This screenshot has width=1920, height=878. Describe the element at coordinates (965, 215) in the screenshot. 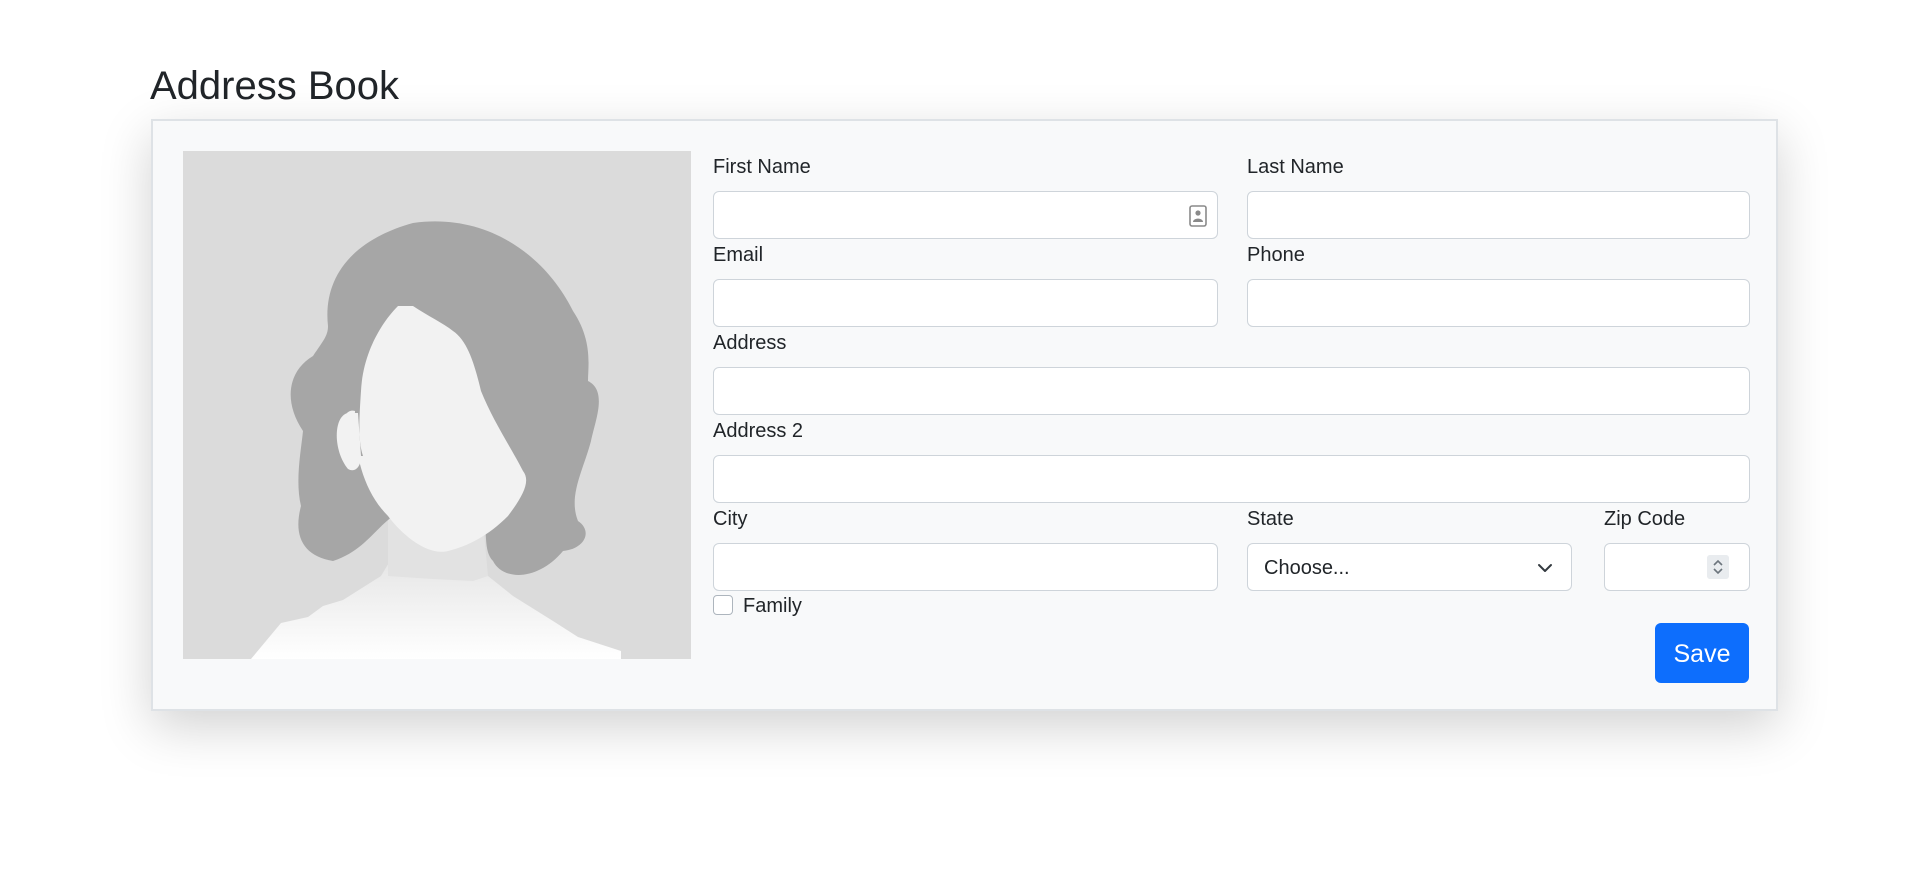

I see `first-name-input` at that location.